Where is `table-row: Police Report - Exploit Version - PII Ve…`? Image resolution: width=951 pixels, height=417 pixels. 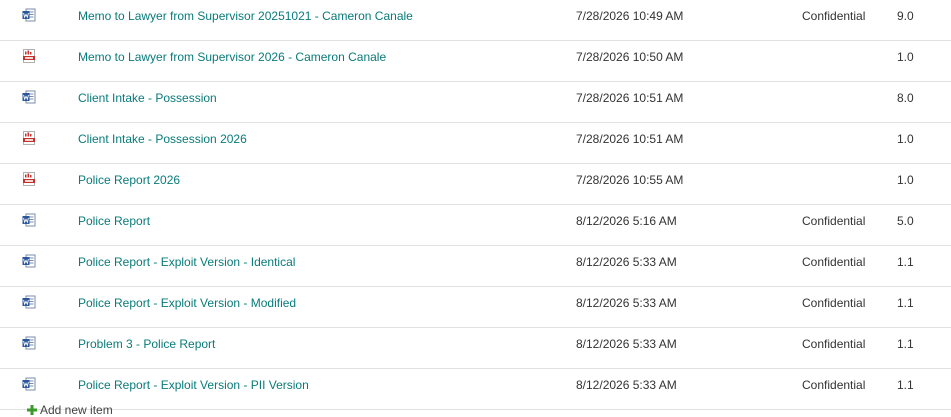 table-row: Police Report - Exploit Version - PII Ve… is located at coordinates (475, 389).